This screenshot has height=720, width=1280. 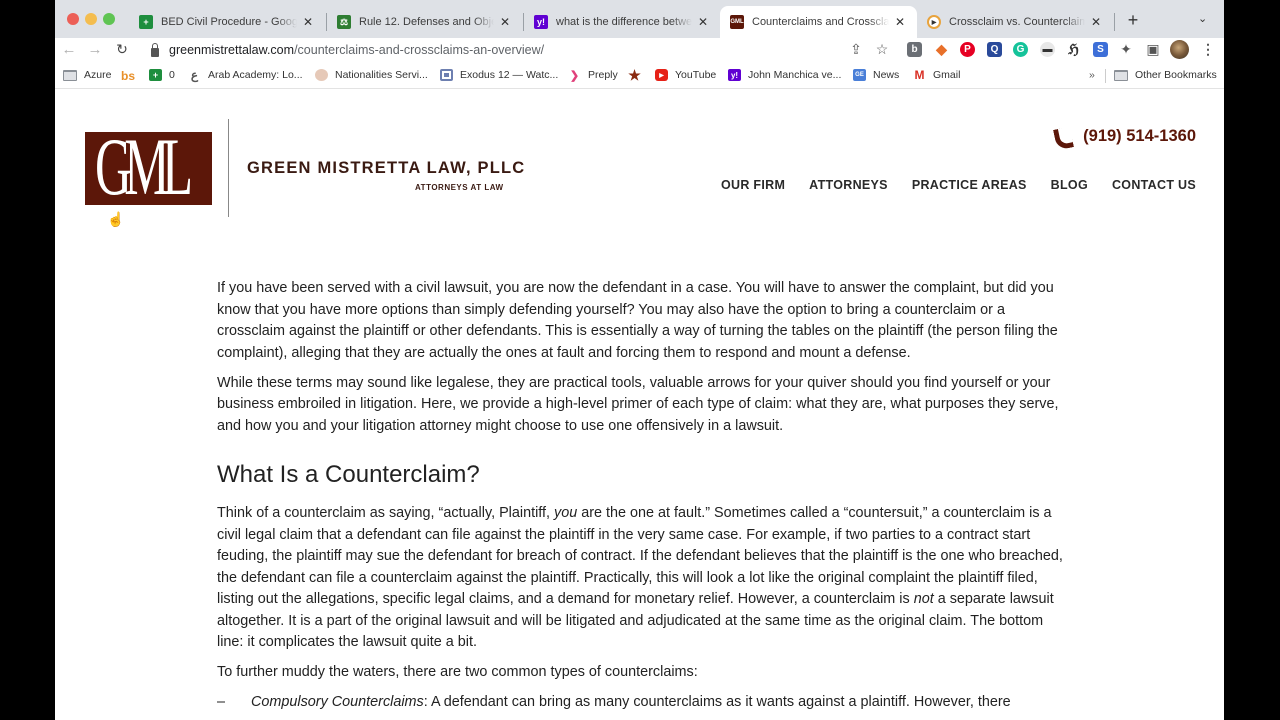 What do you see at coordinates (1139, 136) in the screenshot?
I see `phone-number: (919) 514-1360` at bounding box center [1139, 136].